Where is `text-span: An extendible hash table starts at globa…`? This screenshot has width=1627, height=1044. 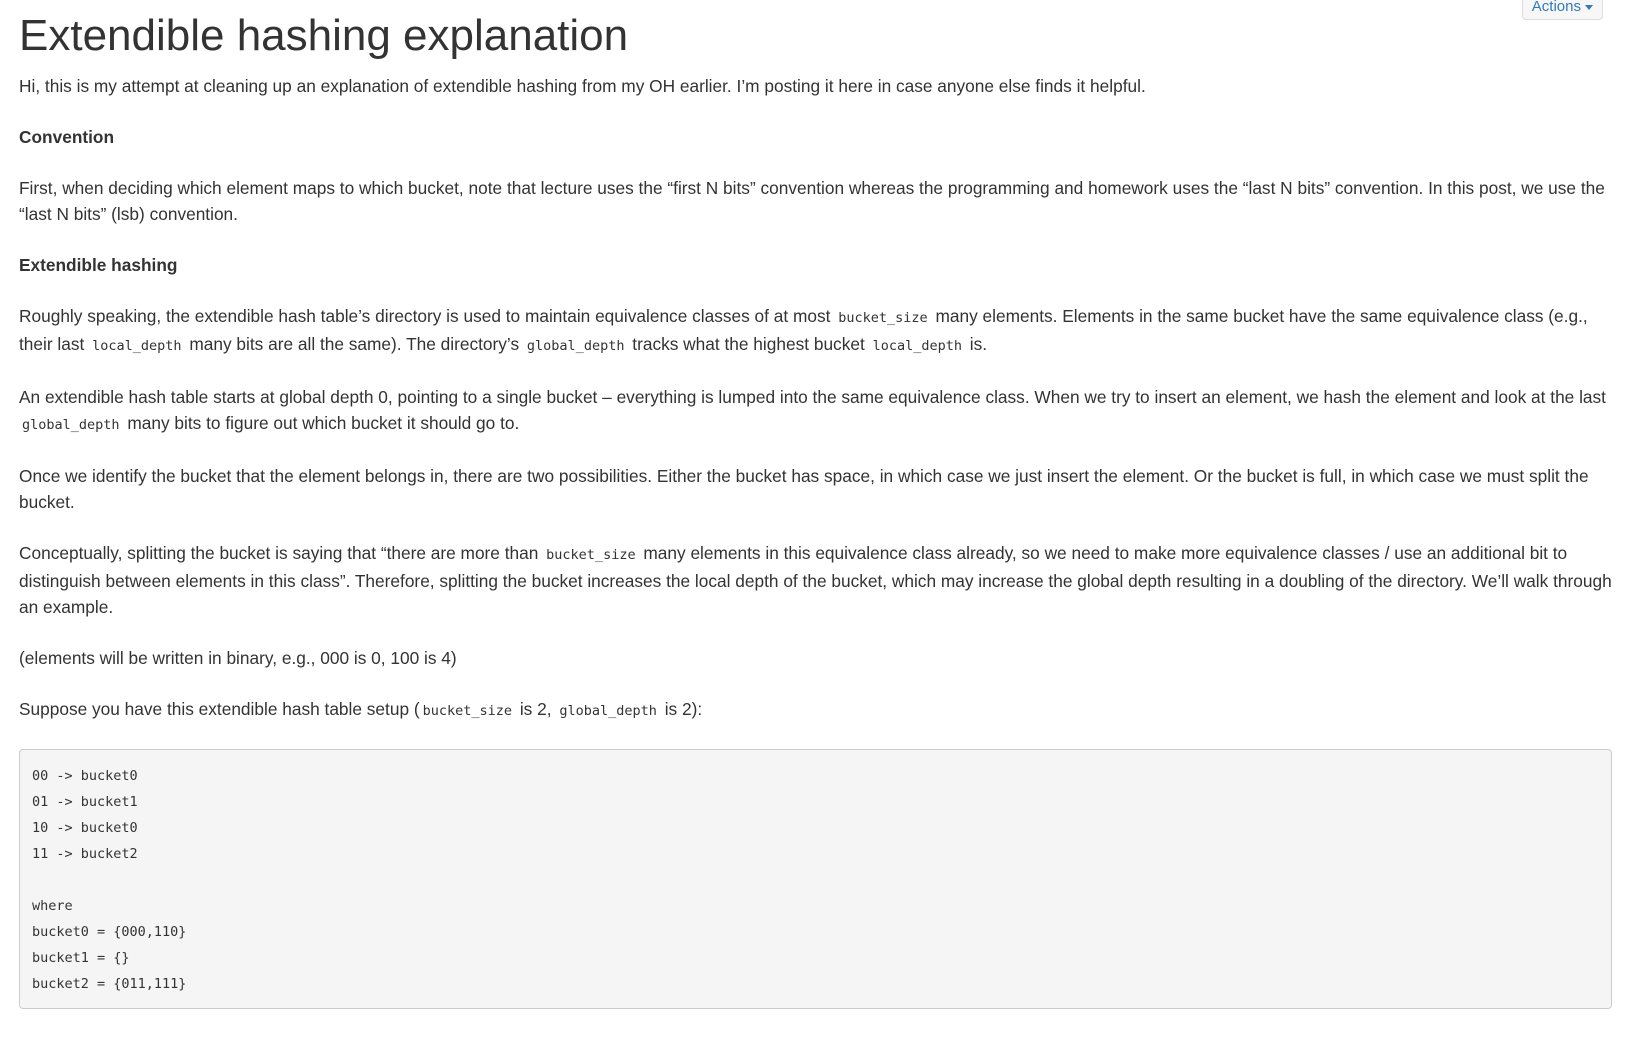
text-span: An extendible hash table starts at globa… is located at coordinates (812, 397).